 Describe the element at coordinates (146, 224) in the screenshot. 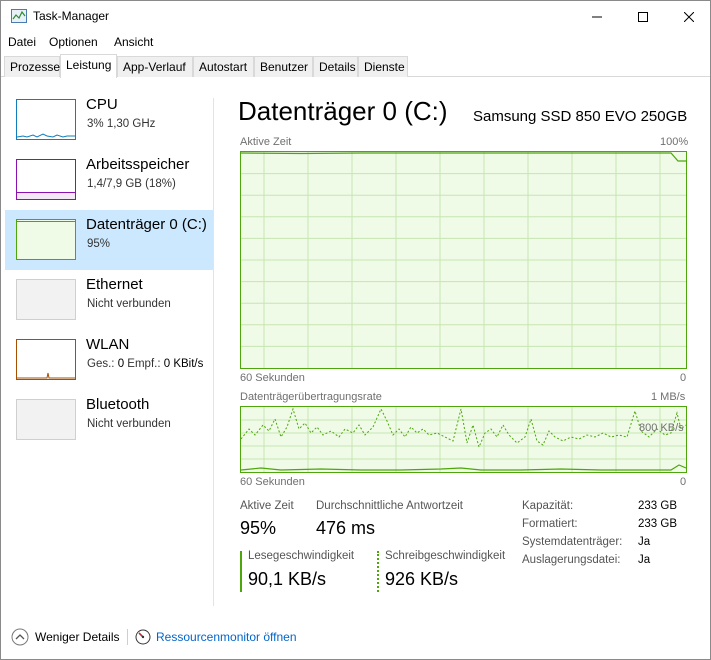

I see `disk-title: Datenträger 0 (C:)` at that location.